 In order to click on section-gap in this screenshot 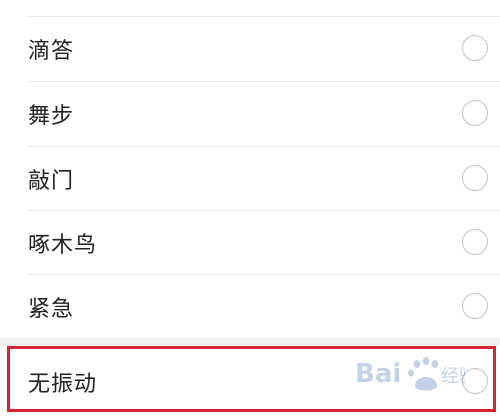, I will do `click(250, 342)`.